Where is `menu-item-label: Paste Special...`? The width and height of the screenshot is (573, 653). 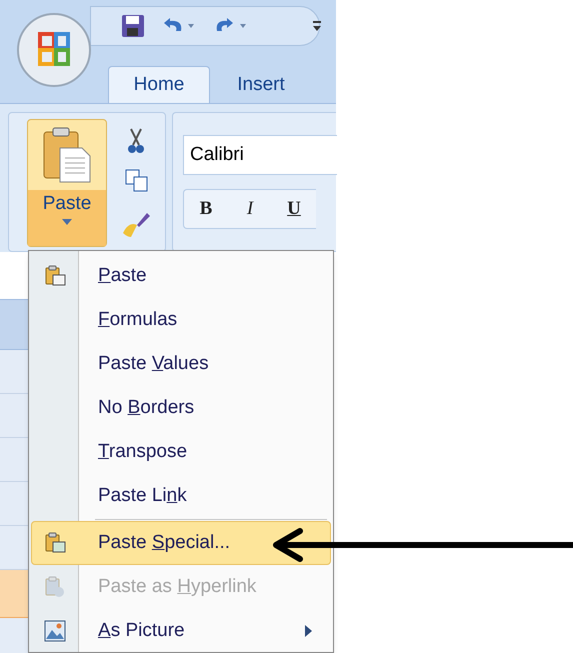
menu-item-label: Paste Special... is located at coordinates (165, 542).